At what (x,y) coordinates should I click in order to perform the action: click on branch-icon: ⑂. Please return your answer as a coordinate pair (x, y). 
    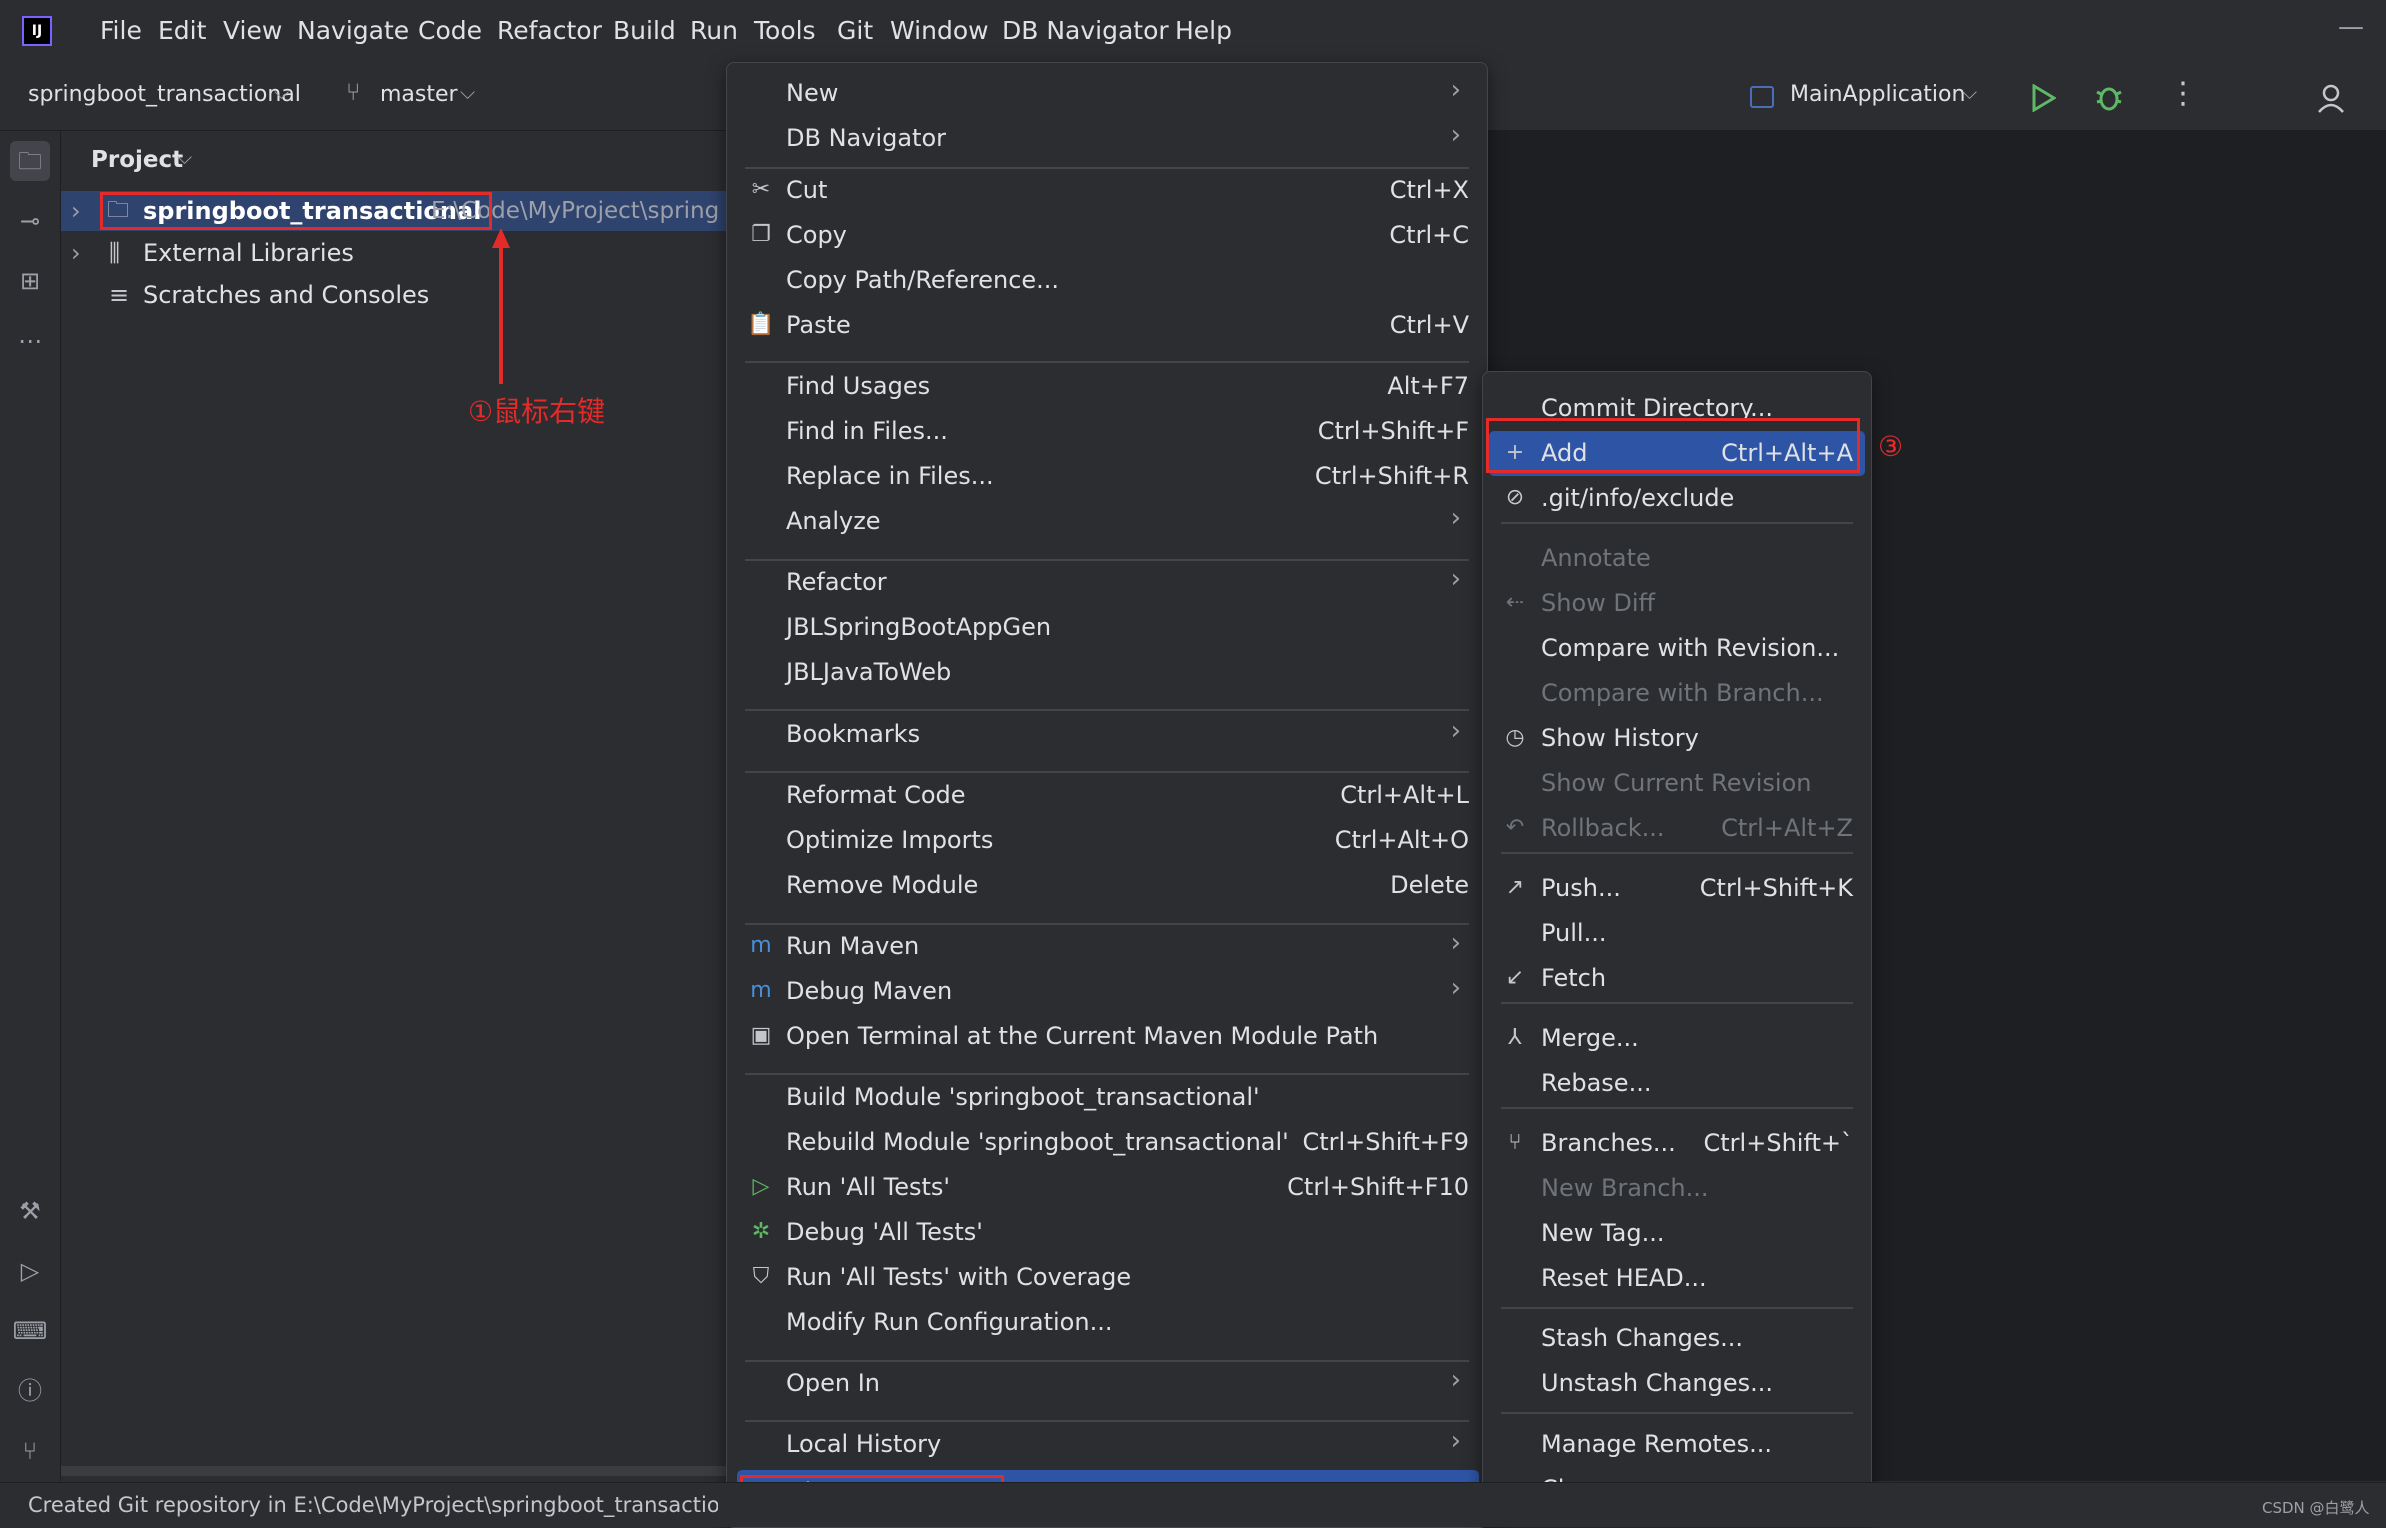
    Looking at the image, I should click on (1515, 1142).